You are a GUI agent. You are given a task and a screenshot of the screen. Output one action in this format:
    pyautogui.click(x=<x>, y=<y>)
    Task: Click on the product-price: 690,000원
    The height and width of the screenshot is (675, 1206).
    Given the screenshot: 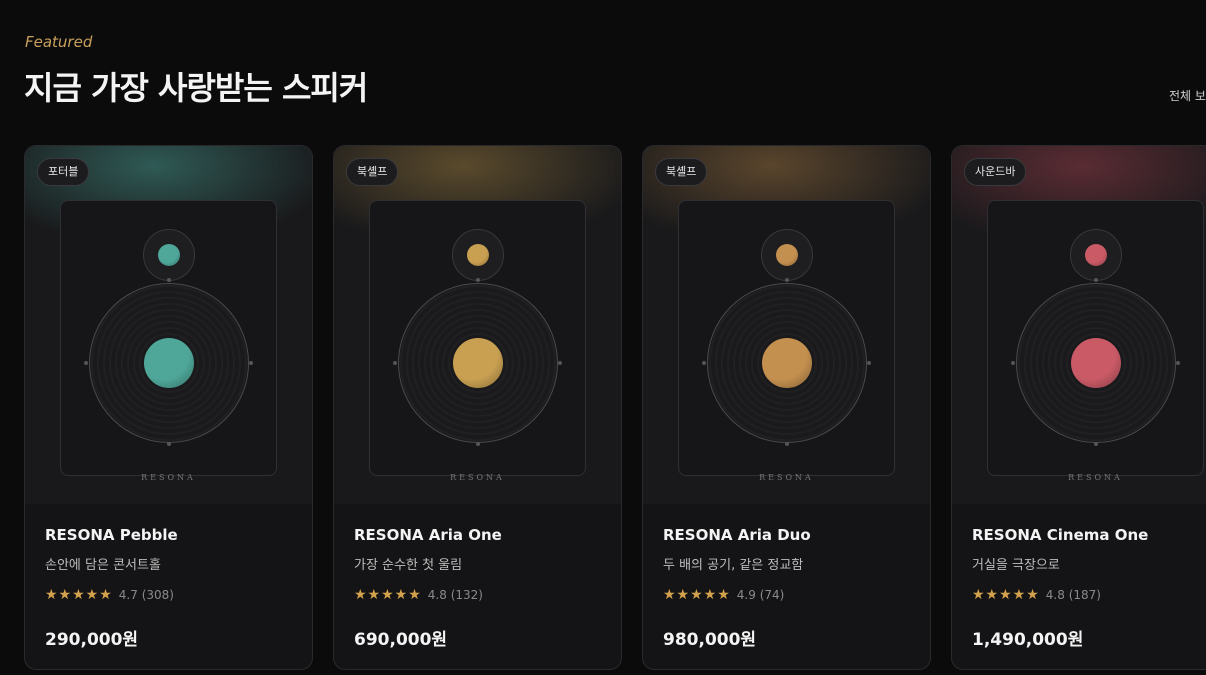 What is the action you would take?
    pyautogui.click(x=401, y=640)
    